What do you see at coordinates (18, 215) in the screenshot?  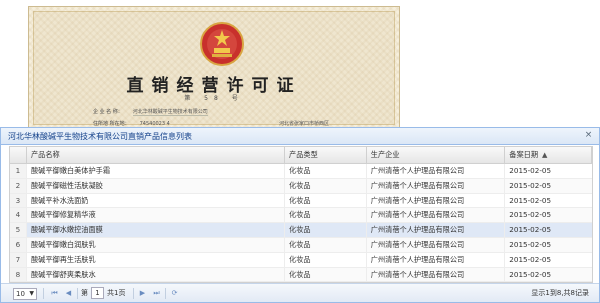 I see `row-number: 4` at bounding box center [18, 215].